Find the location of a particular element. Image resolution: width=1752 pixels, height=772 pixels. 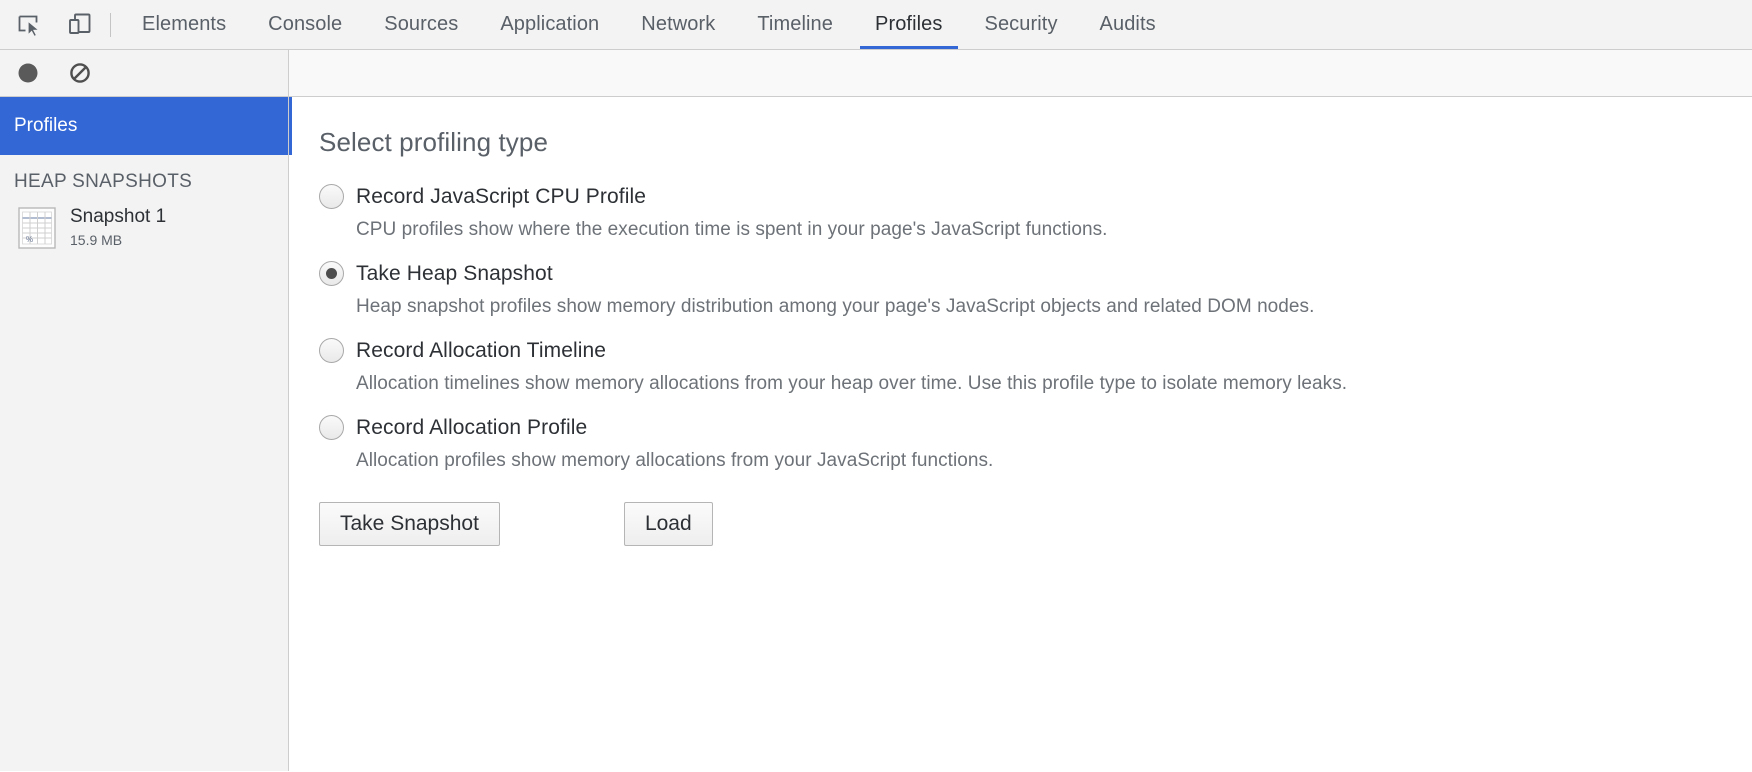

tab-label: Sources is located at coordinates (421, 24).